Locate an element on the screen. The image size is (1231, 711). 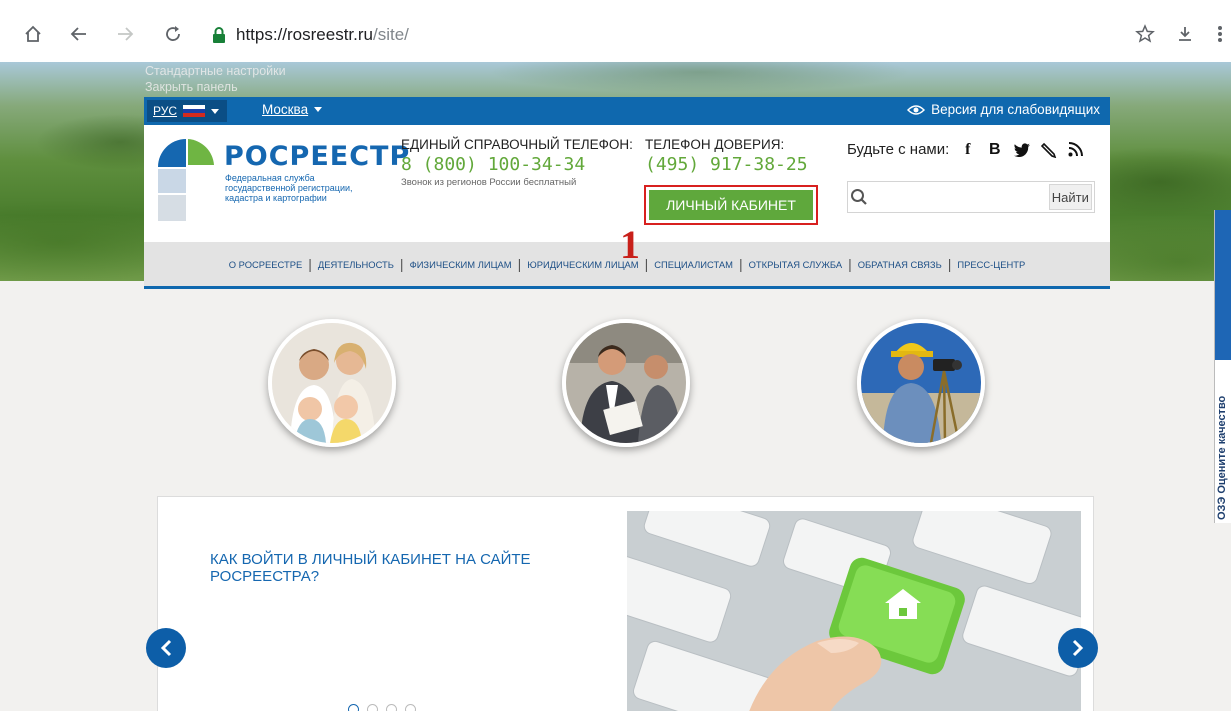
livejournal-icon is located at coordinates (1048, 149).